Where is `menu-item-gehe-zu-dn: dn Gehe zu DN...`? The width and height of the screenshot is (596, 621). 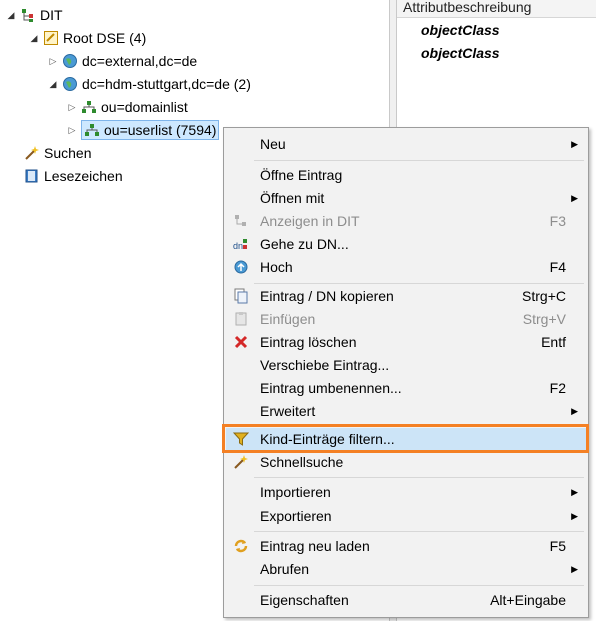 menu-item-gehe-zu-dn: dn Gehe zu DN... is located at coordinates (406, 244).